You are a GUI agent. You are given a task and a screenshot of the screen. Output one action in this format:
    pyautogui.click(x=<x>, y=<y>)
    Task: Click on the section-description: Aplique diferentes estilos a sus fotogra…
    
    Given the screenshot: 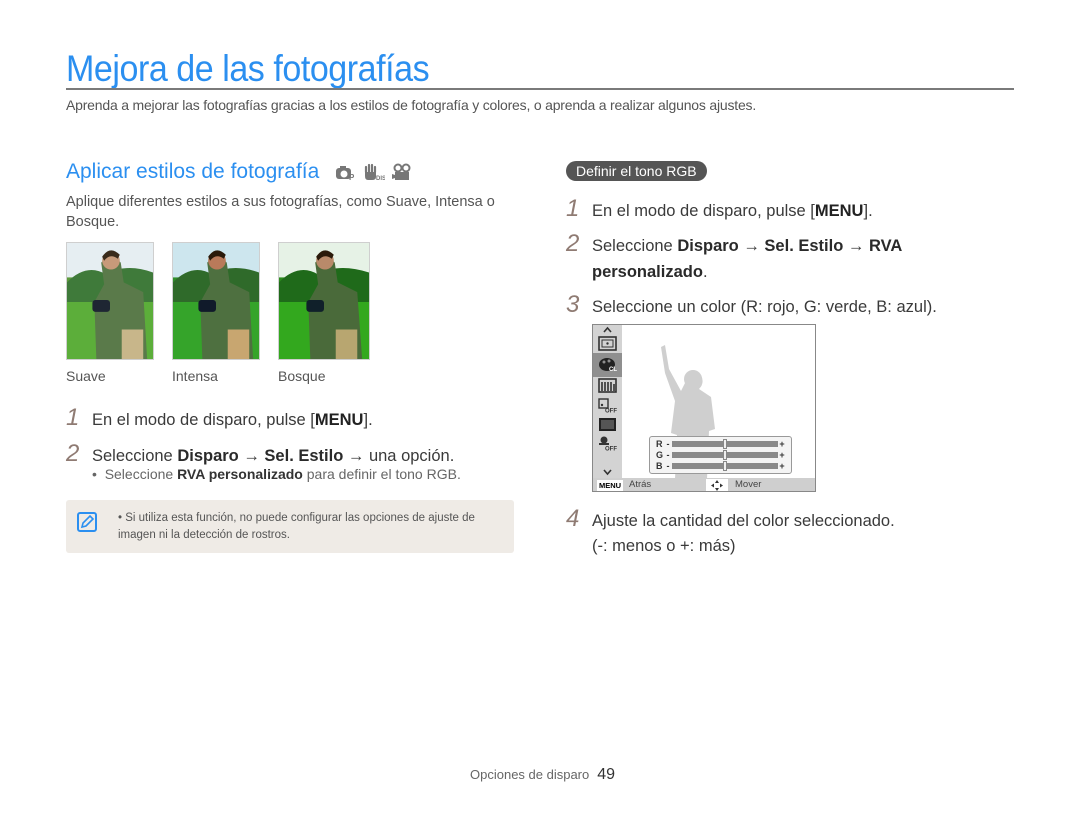 What is the action you would take?
    pyautogui.click(x=280, y=212)
    